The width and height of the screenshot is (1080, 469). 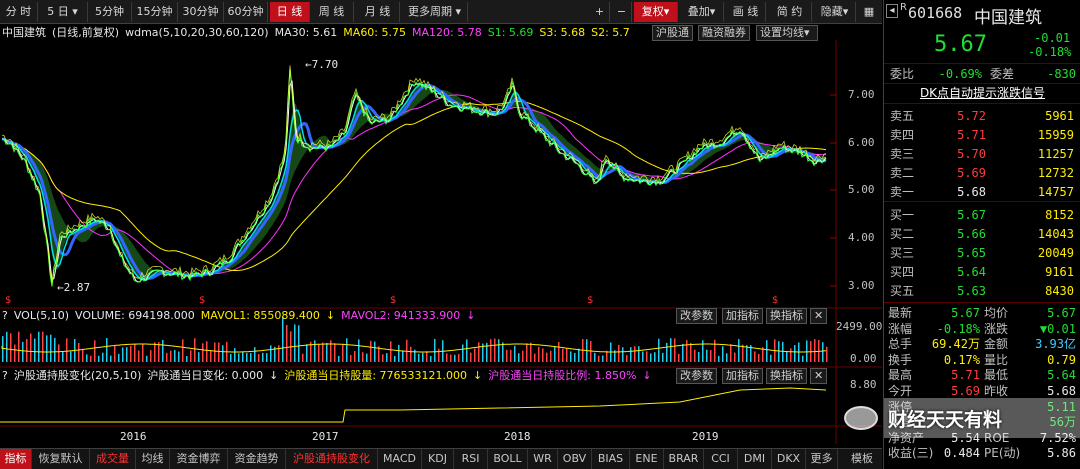 I want to click on hgt-add-indicator-button: 加指标, so click(x=742, y=376).